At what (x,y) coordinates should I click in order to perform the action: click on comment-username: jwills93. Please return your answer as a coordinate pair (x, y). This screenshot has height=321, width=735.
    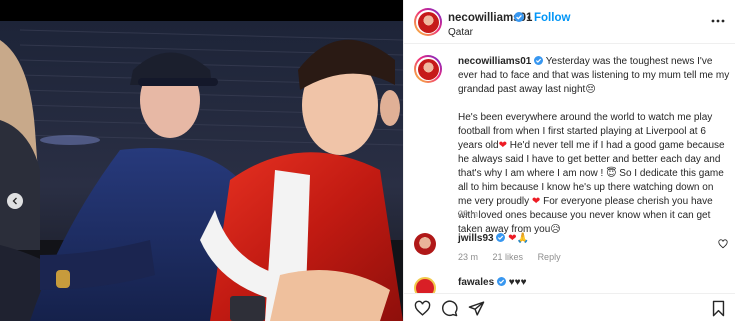
    Looking at the image, I should click on (476, 238).